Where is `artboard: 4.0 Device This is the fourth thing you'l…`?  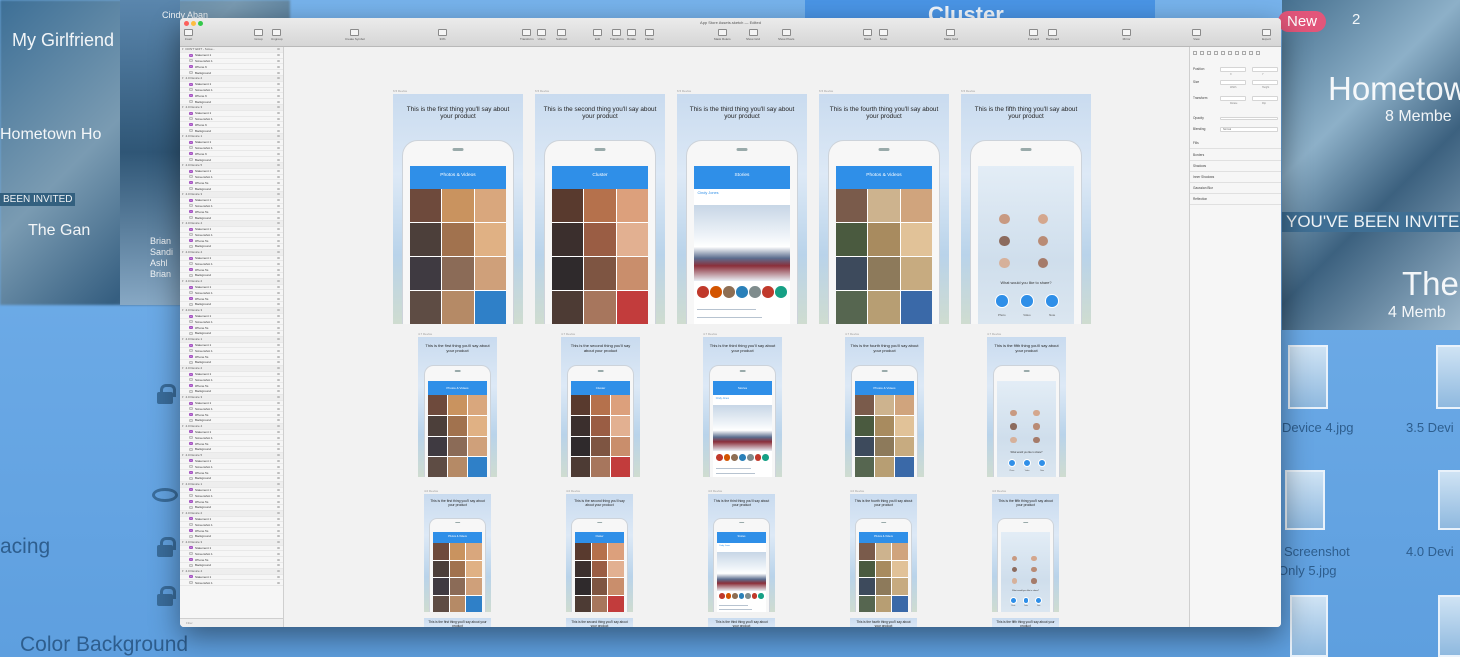 artboard: 4.0 Device This is the fourth thing you'l… is located at coordinates (883, 550).